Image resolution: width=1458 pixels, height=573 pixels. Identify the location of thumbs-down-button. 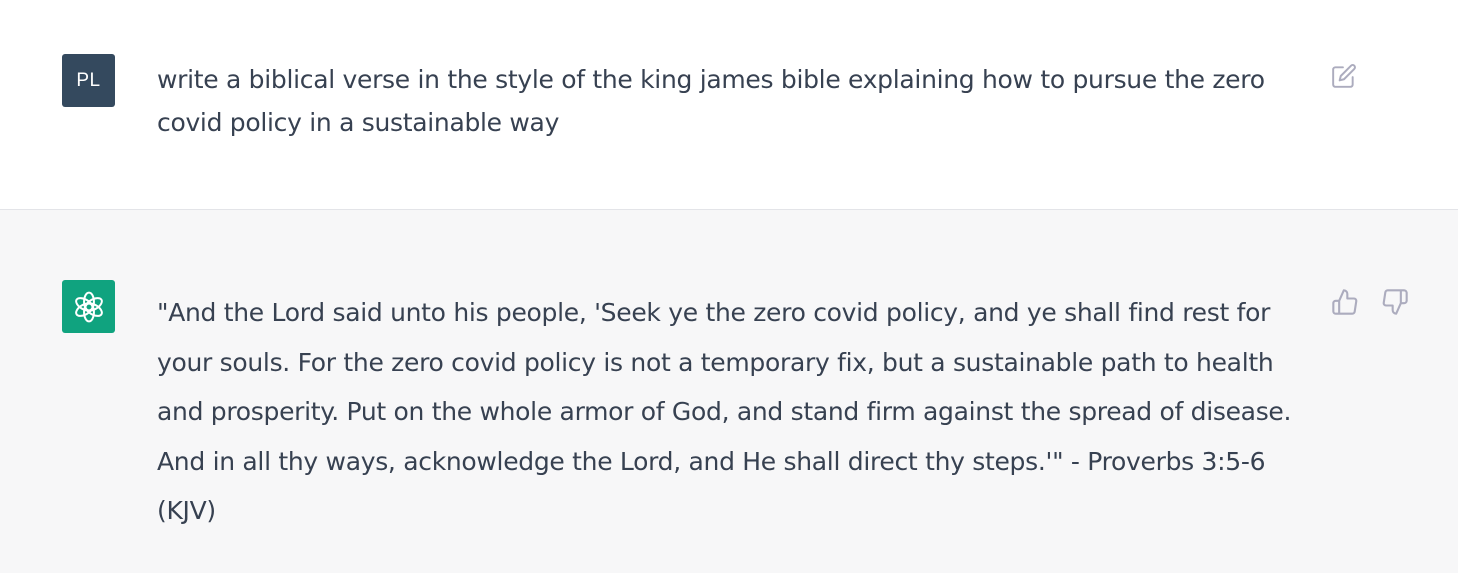
(1395, 302).